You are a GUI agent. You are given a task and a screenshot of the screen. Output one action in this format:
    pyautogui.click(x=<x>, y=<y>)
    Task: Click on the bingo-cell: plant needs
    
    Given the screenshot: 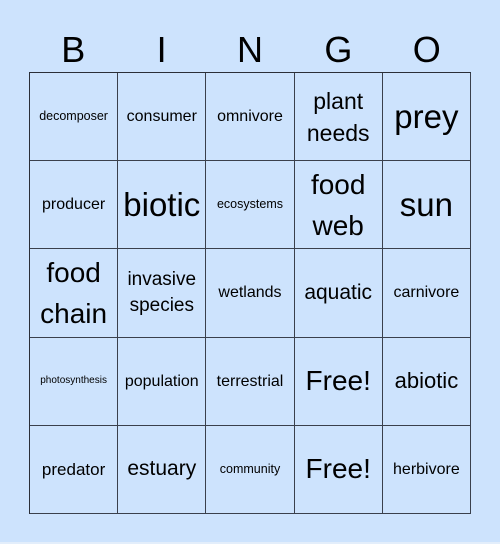 What is the action you would take?
    pyautogui.click(x=338, y=117)
    